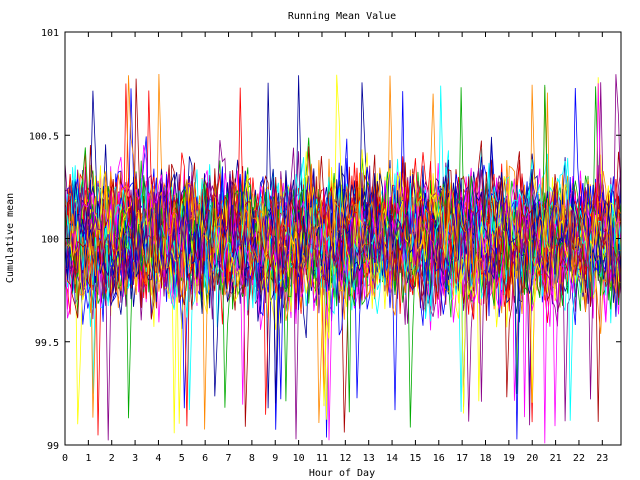 Image resolution: width=640 pixels, height=480 pixels. What do you see at coordinates (532, 458) in the screenshot?
I see `x-tick-label: 20` at bounding box center [532, 458].